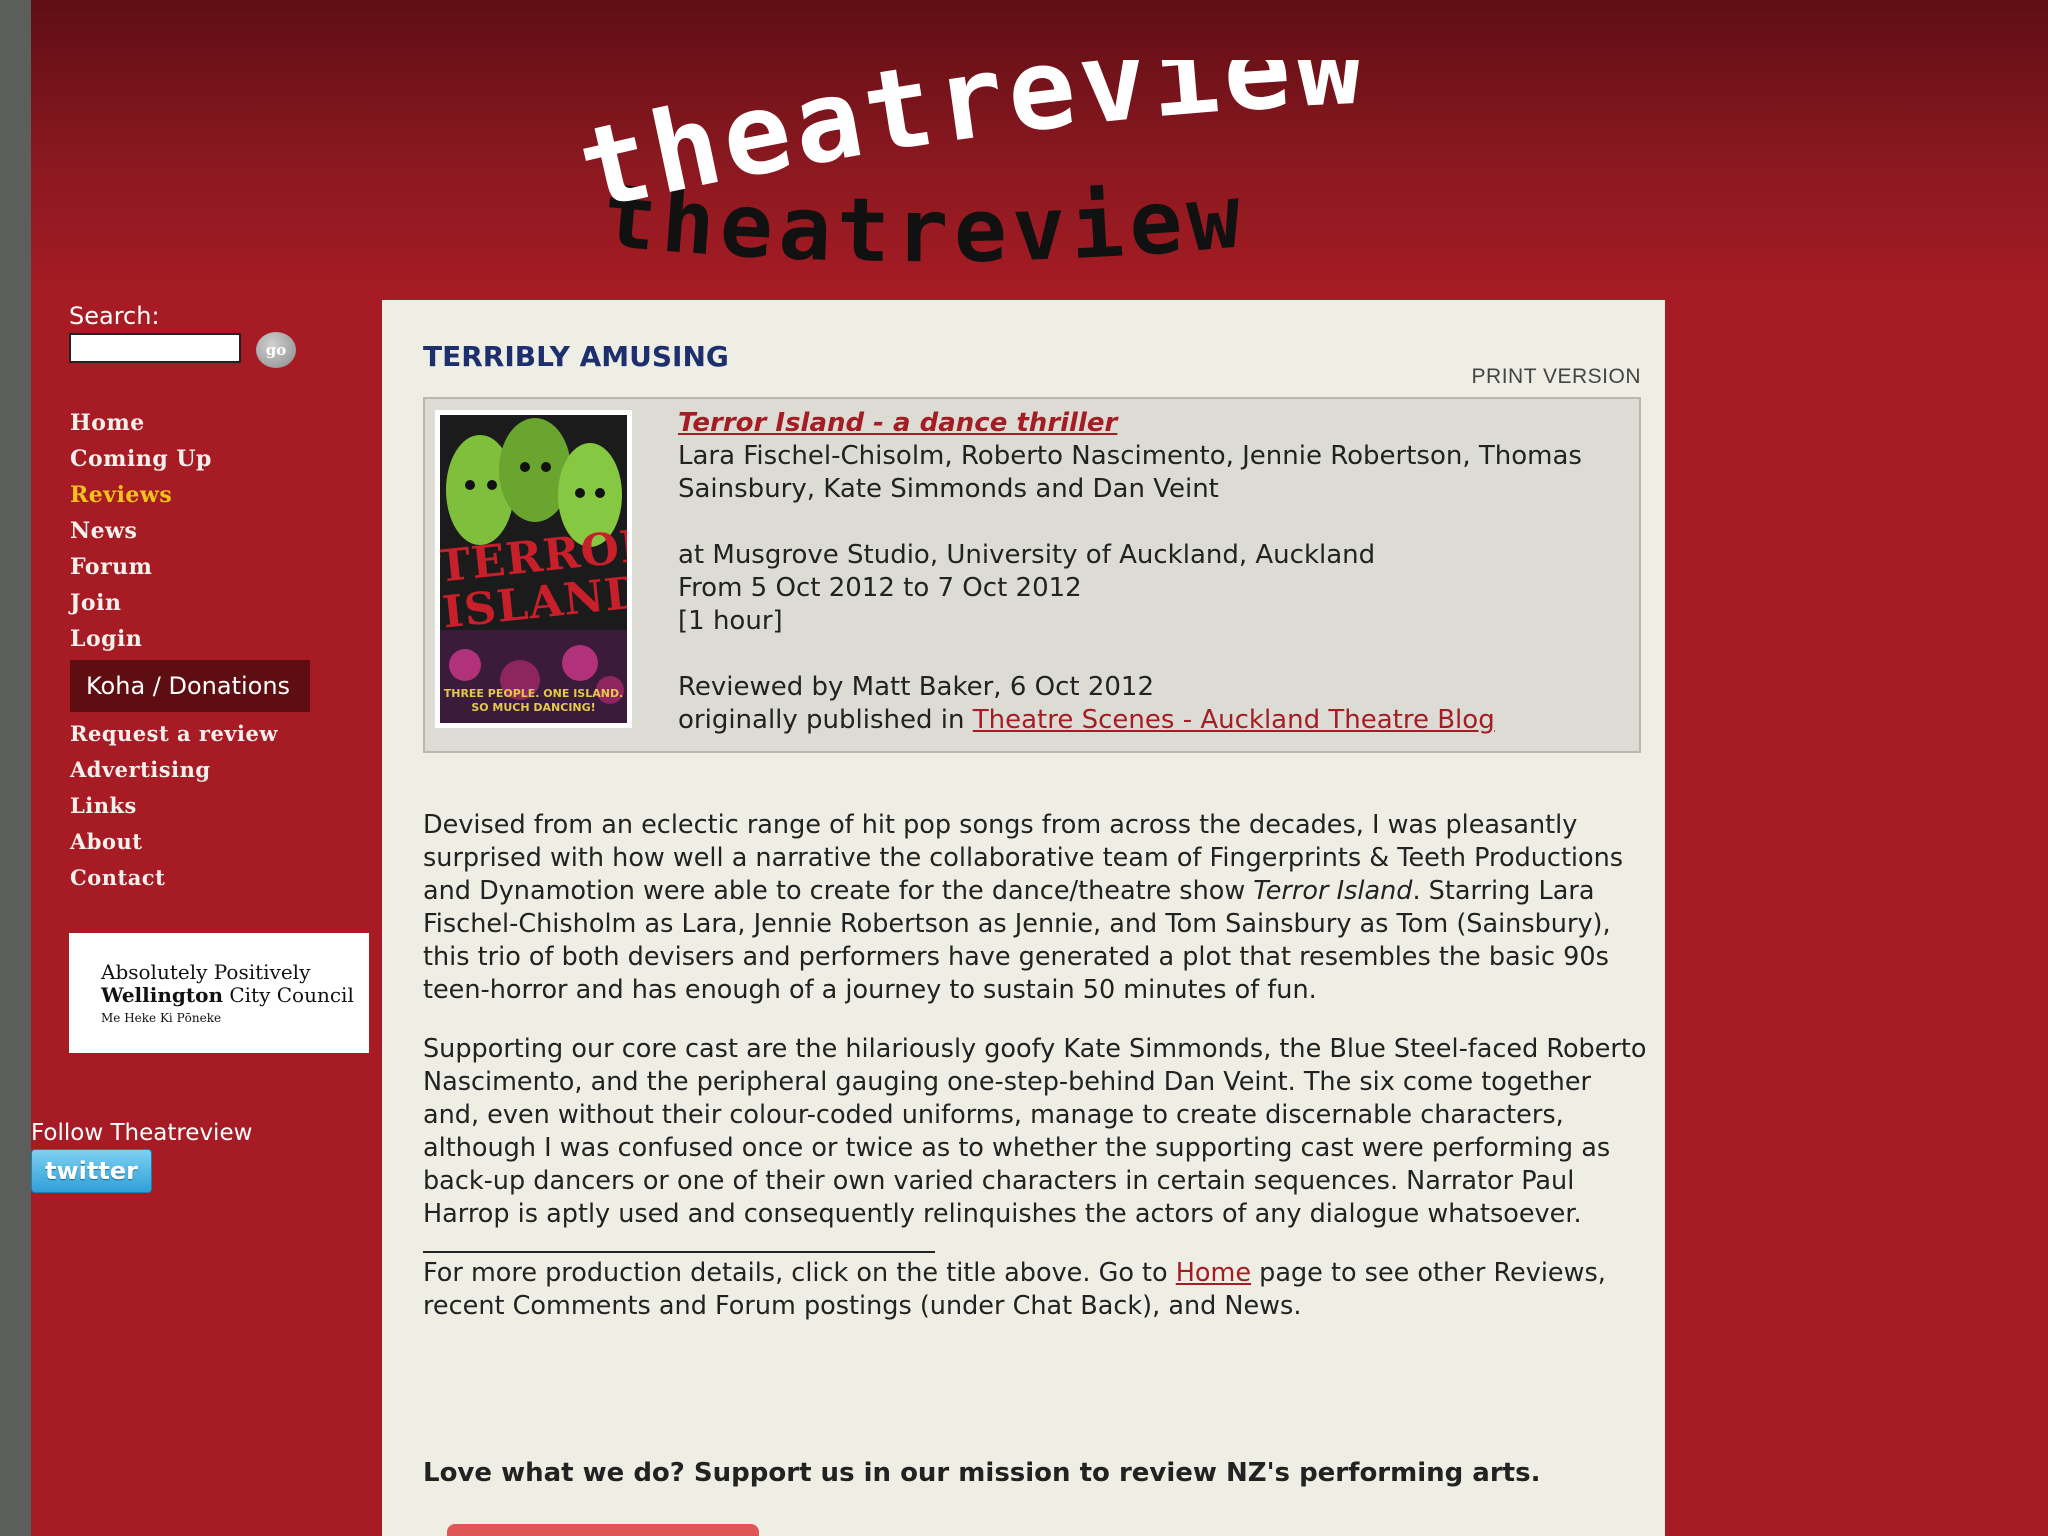  Describe the element at coordinates (880, 588) in the screenshot. I see `show-dates: From 5 Oct 2012 to 7 Oct 2012` at that location.